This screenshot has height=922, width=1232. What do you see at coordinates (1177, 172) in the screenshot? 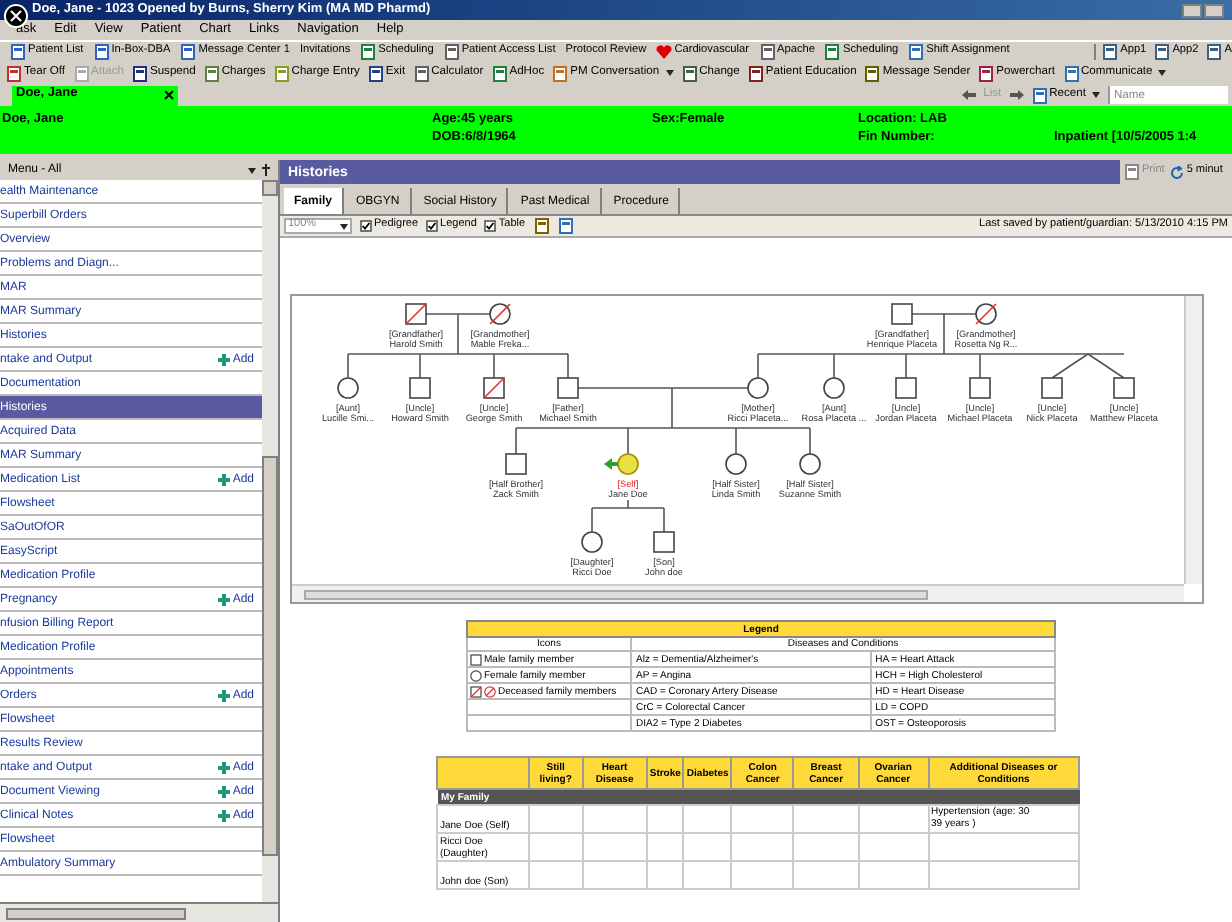
I see `refresh-icon` at bounding box center [1177, 172].